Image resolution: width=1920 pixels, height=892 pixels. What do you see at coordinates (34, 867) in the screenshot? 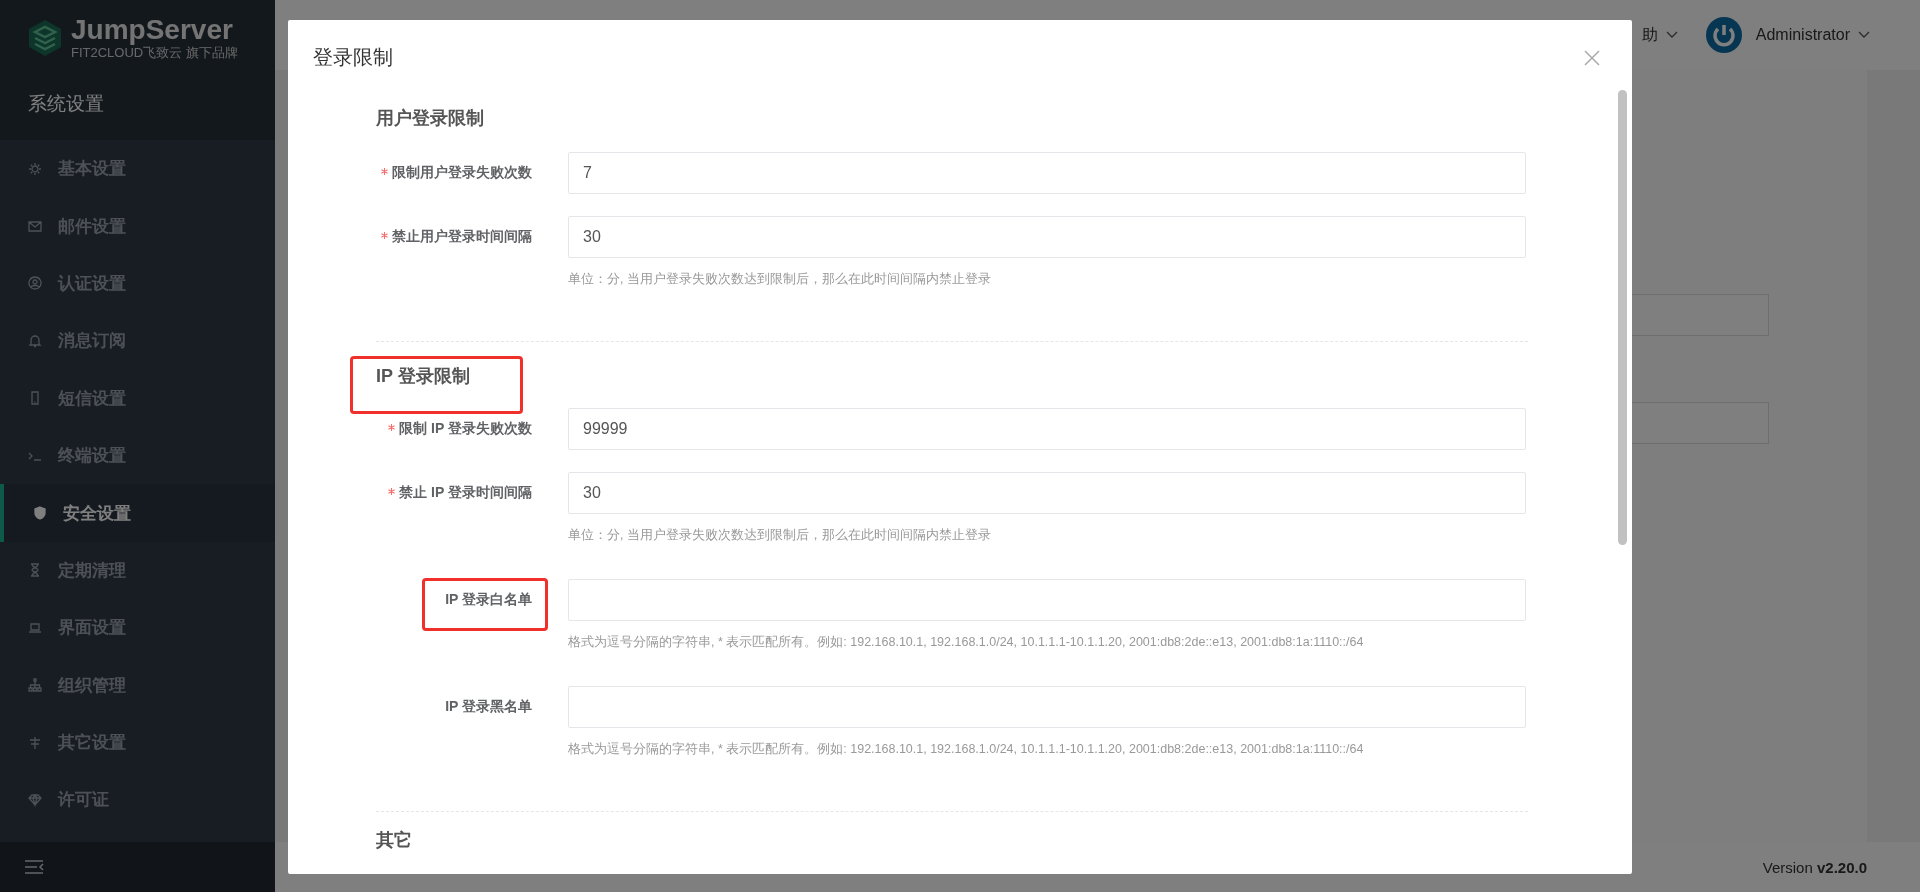
I see `menu-icon` at bounding box center [34, 867].